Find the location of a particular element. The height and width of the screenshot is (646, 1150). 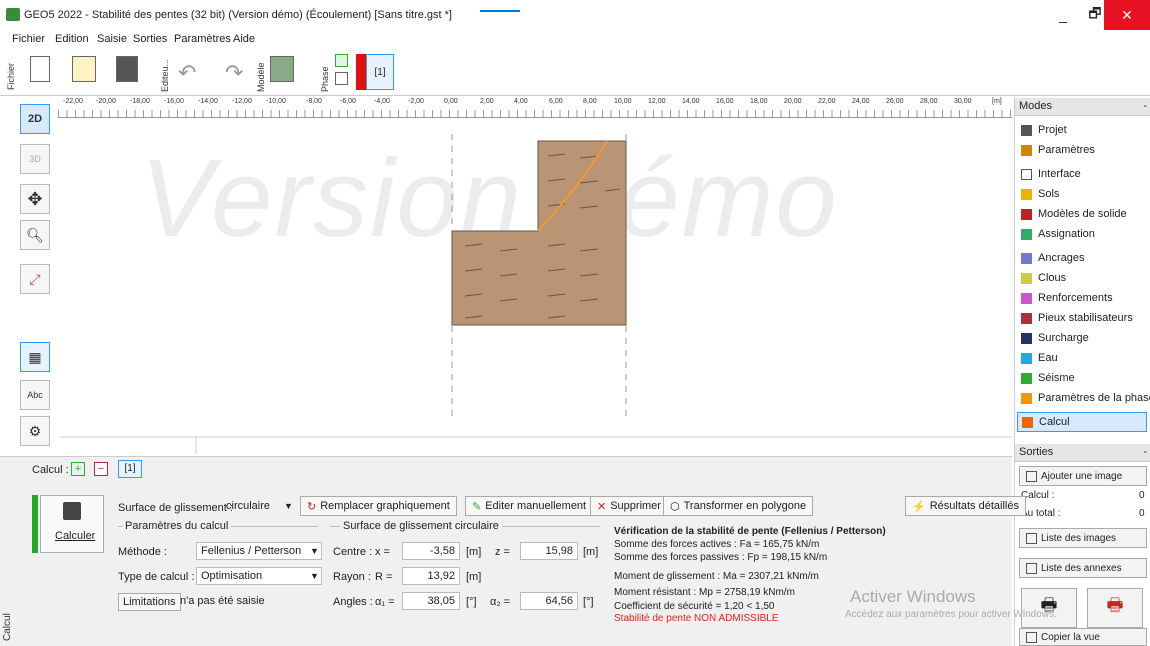

add-phase-icon is located at coordinates (341, 60).